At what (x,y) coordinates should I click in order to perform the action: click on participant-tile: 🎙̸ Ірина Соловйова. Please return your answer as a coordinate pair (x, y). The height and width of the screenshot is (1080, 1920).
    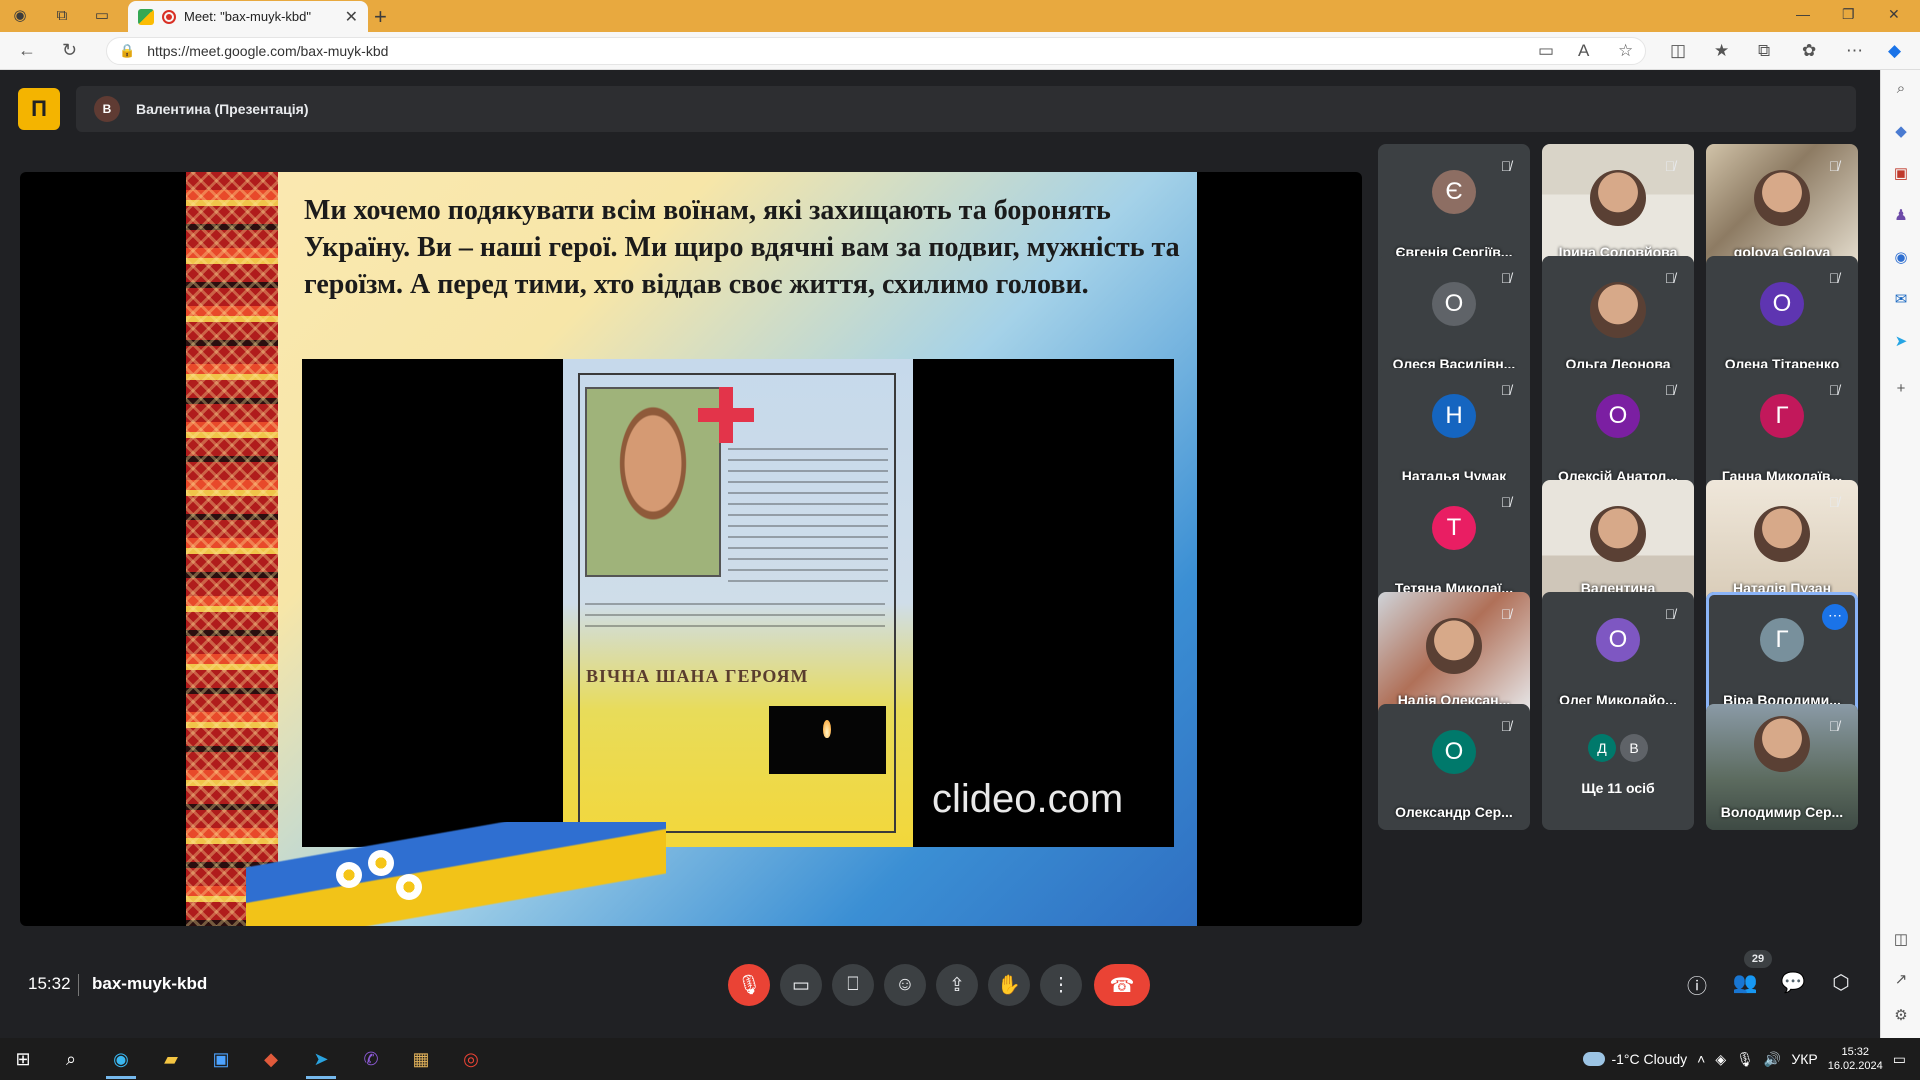
    Looking at the image, I should click on (1618, 207).